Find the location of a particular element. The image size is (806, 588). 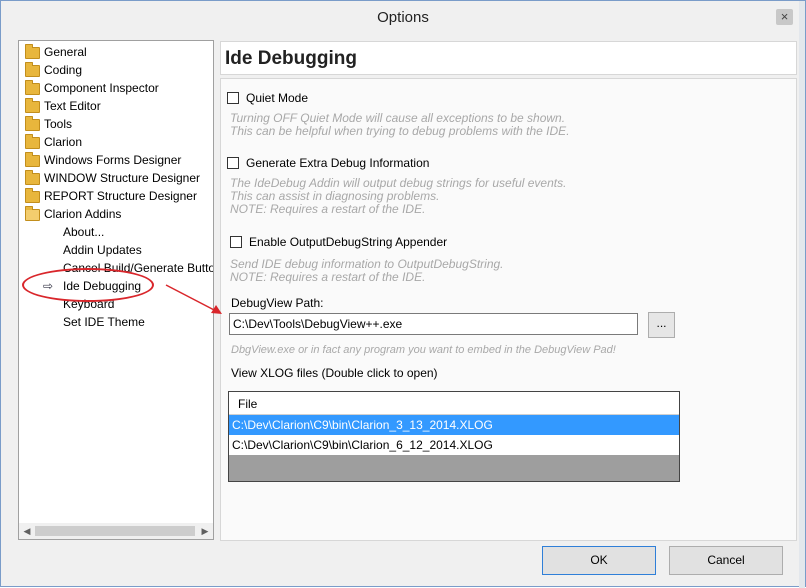

annotation-arrow-icon is located at coordinates (193, 299).